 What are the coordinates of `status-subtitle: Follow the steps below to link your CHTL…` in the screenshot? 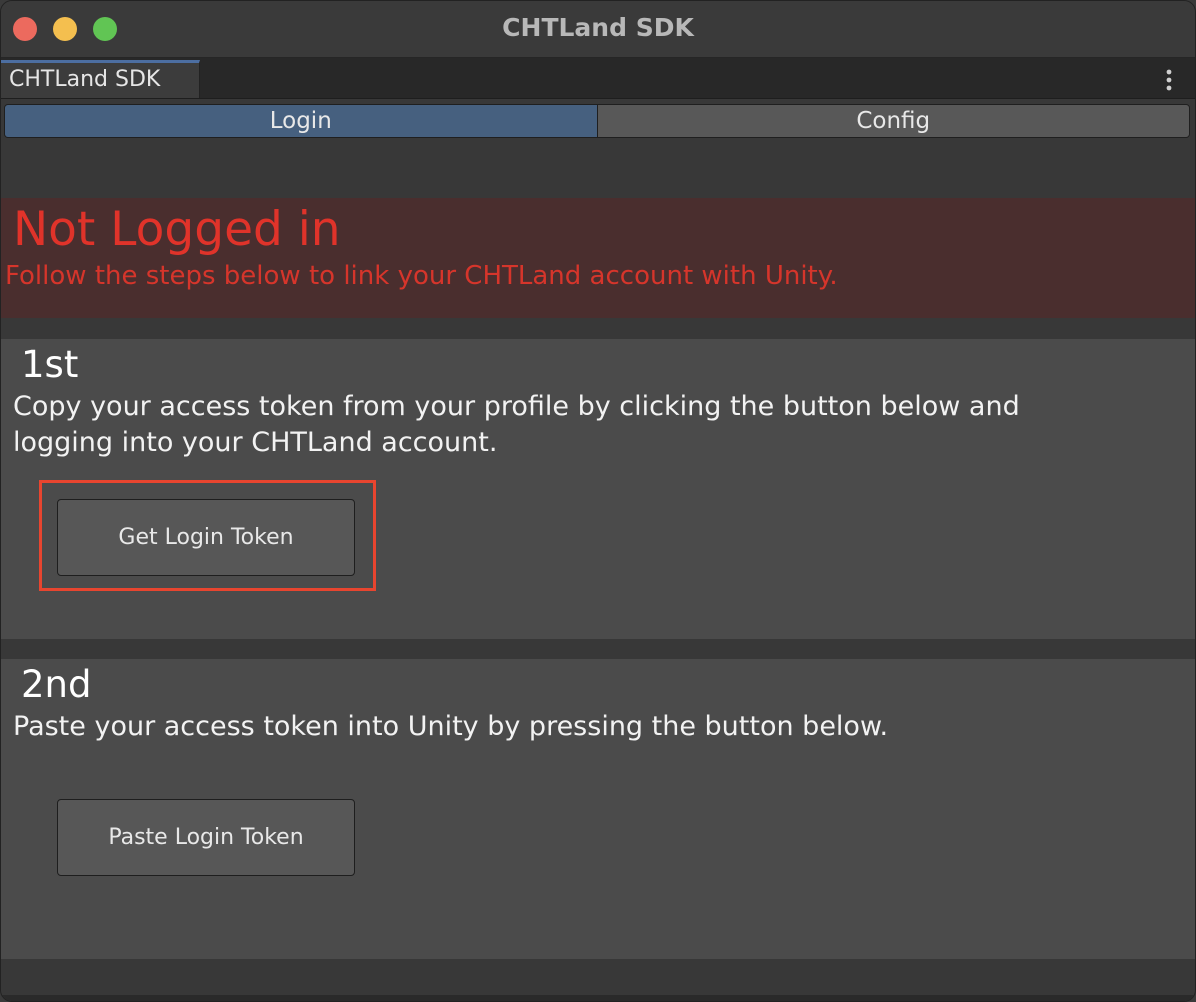 It's located at (421, 276).